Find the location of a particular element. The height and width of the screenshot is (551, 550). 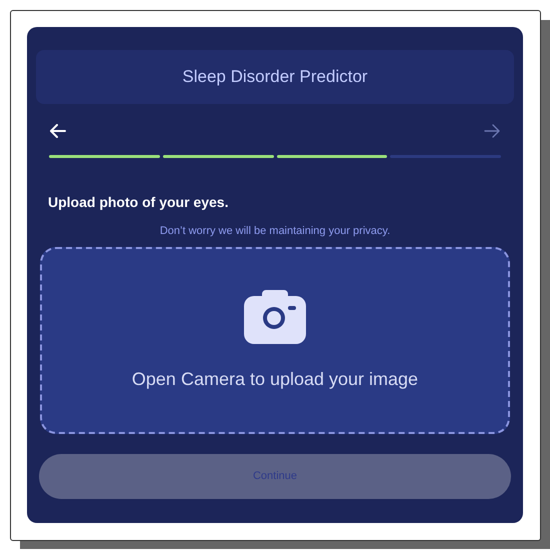

upload-label: Open Camera to upload your image is located at coordinates (275, 379).